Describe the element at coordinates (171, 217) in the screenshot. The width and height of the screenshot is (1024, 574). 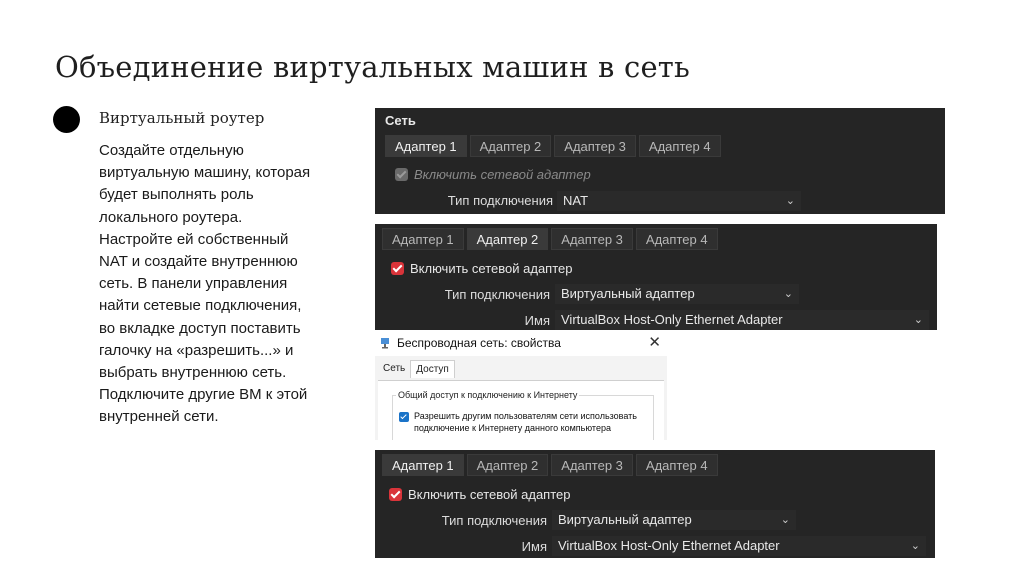
I see `body-line: локального роутера.` at that location.